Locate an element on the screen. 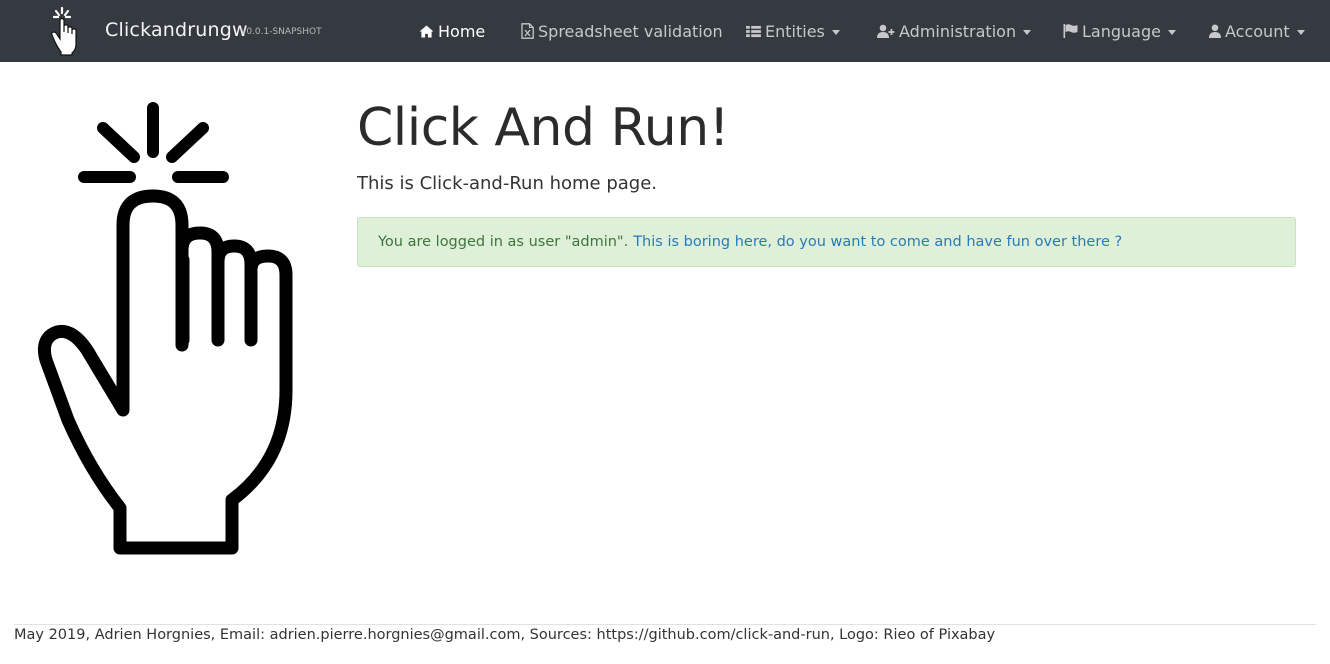 The height and width of the screenshot is (664, 1330). footer-divider is located at coordinates (665, 624).